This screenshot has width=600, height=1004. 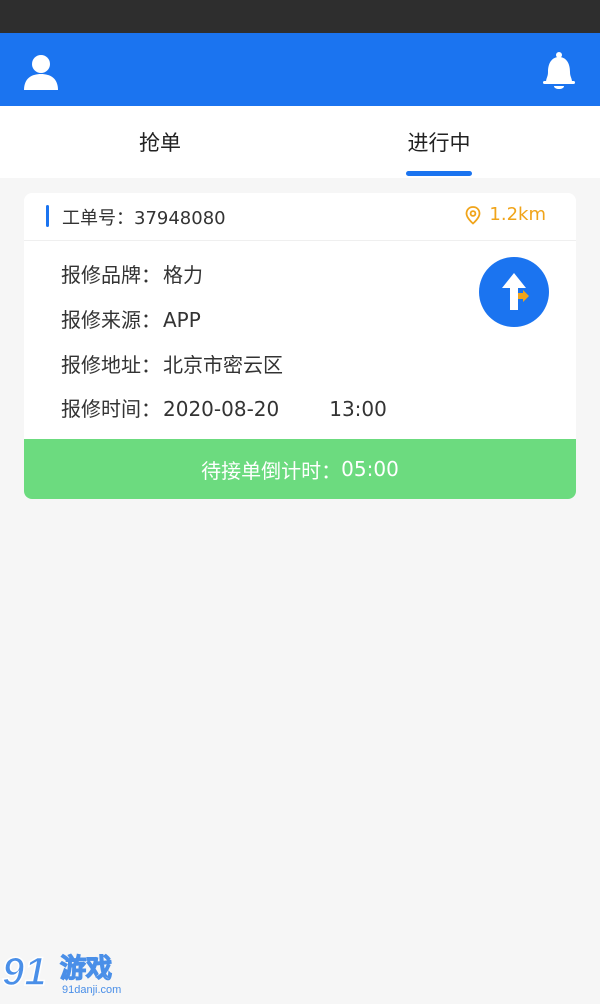 I want to click on svg-text: 91danji.com, so click(x=91, y=990).